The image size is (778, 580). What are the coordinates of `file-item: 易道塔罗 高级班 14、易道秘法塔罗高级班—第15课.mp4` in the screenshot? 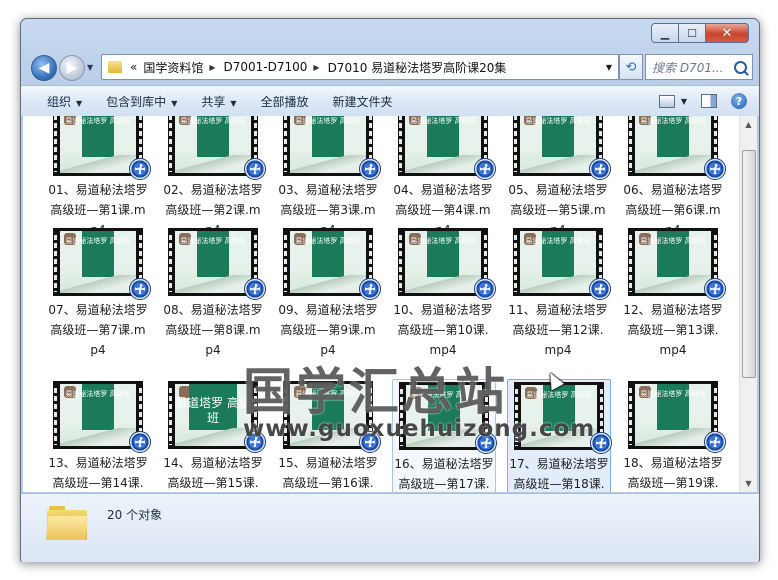 It's located at (214, 435).